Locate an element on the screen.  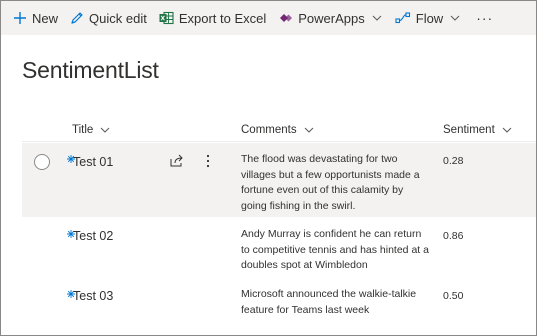
new-button-label: New is located at coordinates (45, 18).